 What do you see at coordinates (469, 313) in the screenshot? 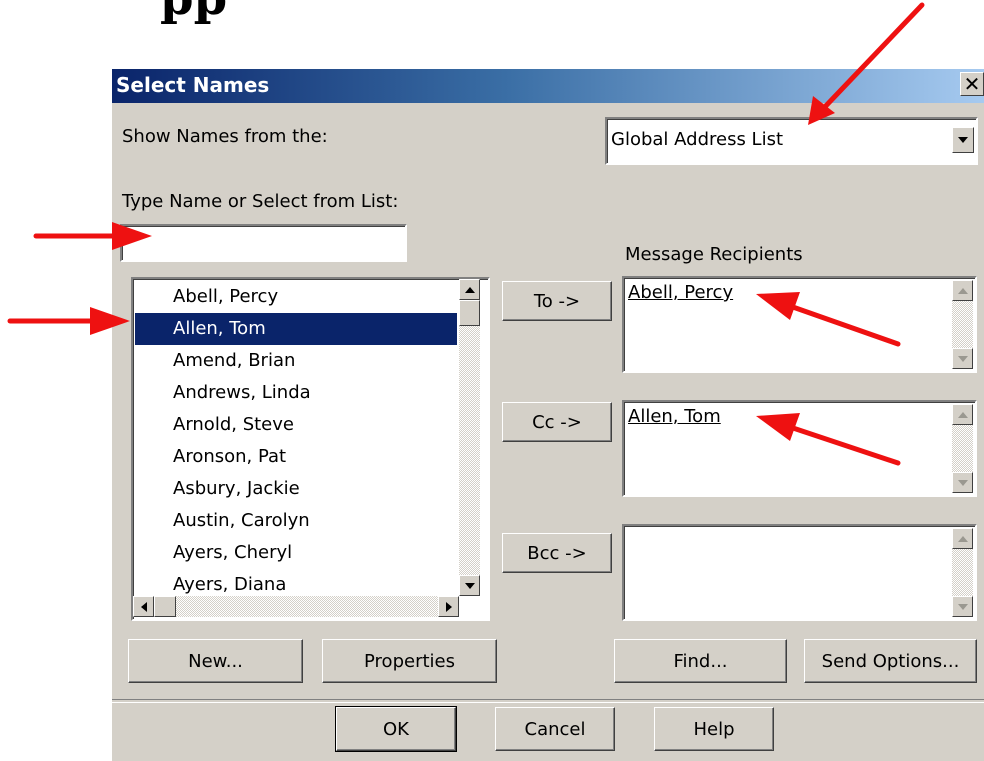
I see `names-scroll-thumb` at bounding box center [469, 313].